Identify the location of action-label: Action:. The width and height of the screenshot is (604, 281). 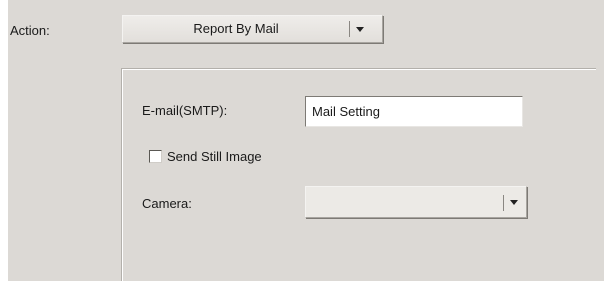
(30, 30).